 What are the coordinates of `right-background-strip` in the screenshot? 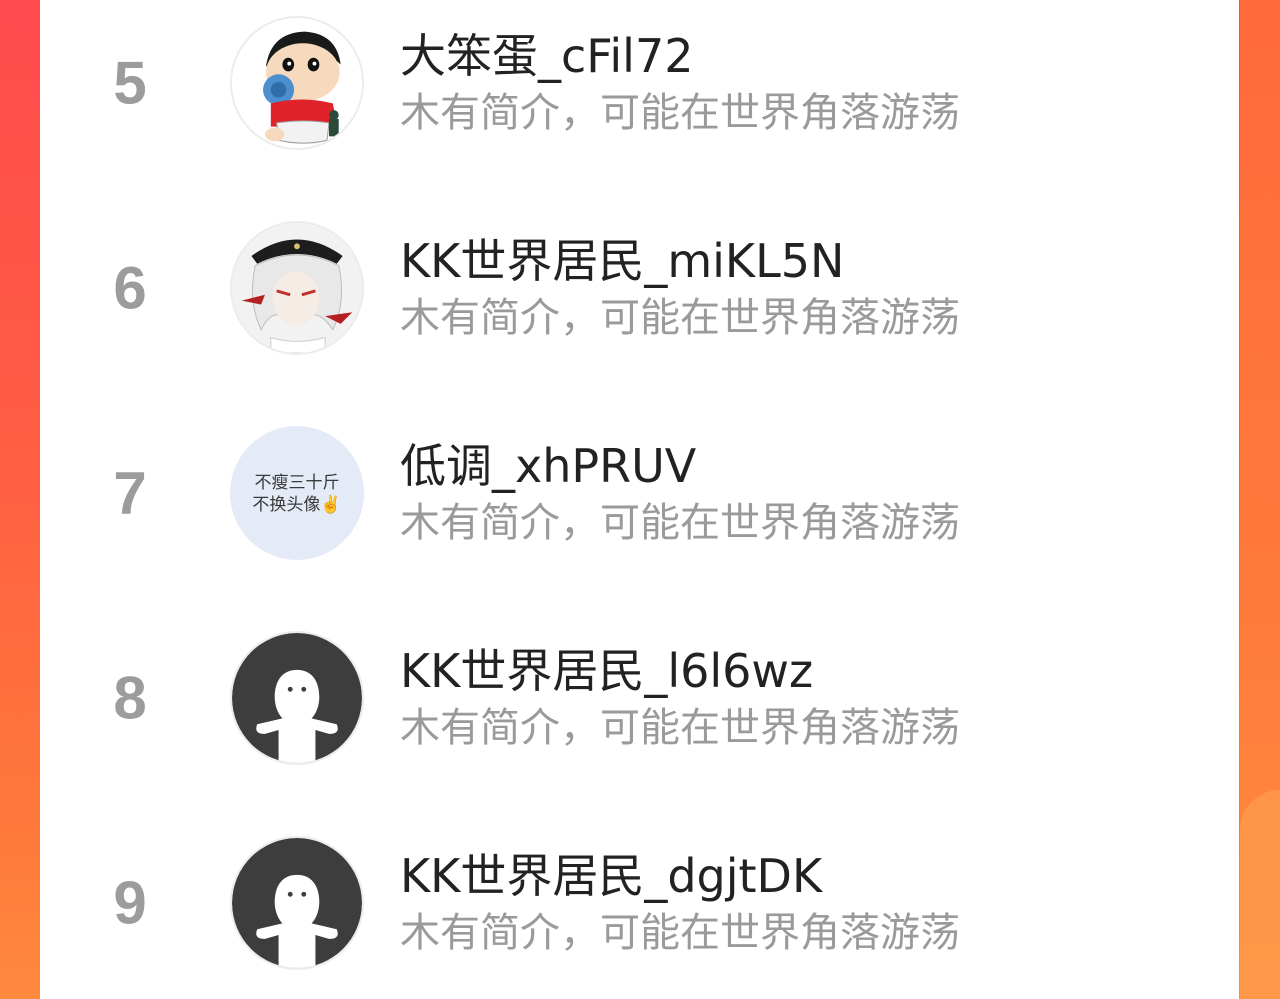 It's located at (1260, 499).